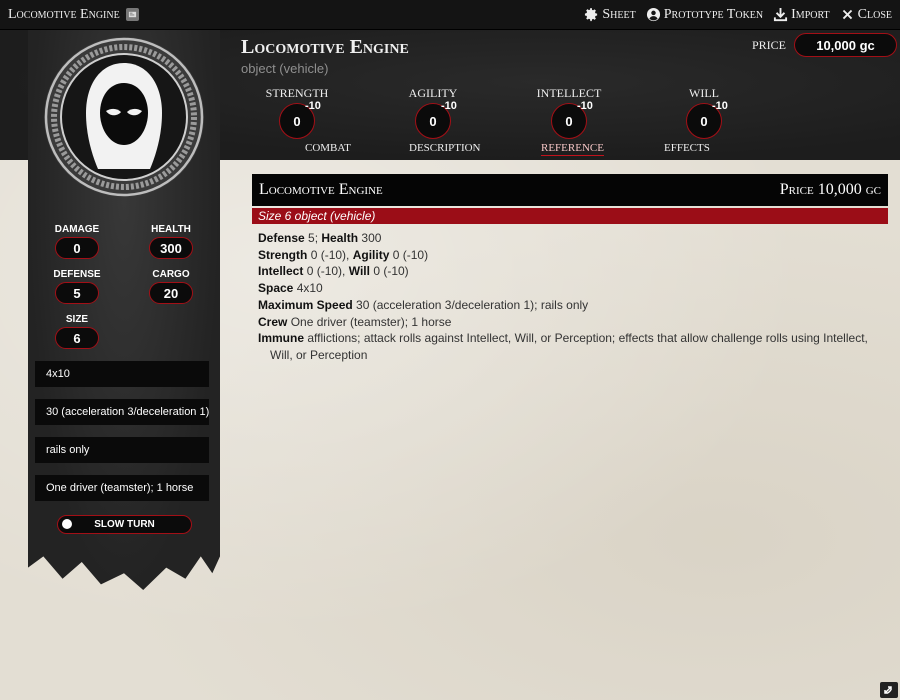 This screenshot has height=700, width=900. Describe the element at coordinates (433, 93) in the screenshot. I see `attribute-label: Agility` at that location.